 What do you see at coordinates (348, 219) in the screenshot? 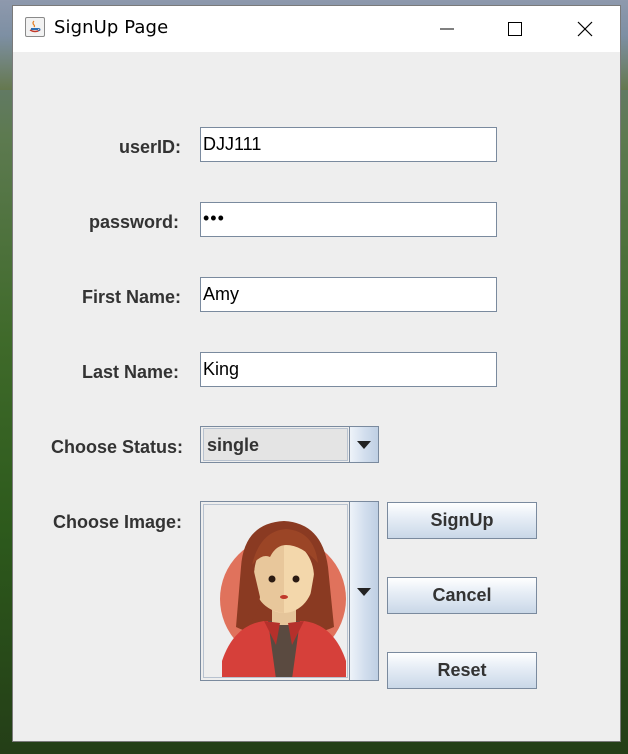
I see `password-field: •••` at bounding box center [348, 219].